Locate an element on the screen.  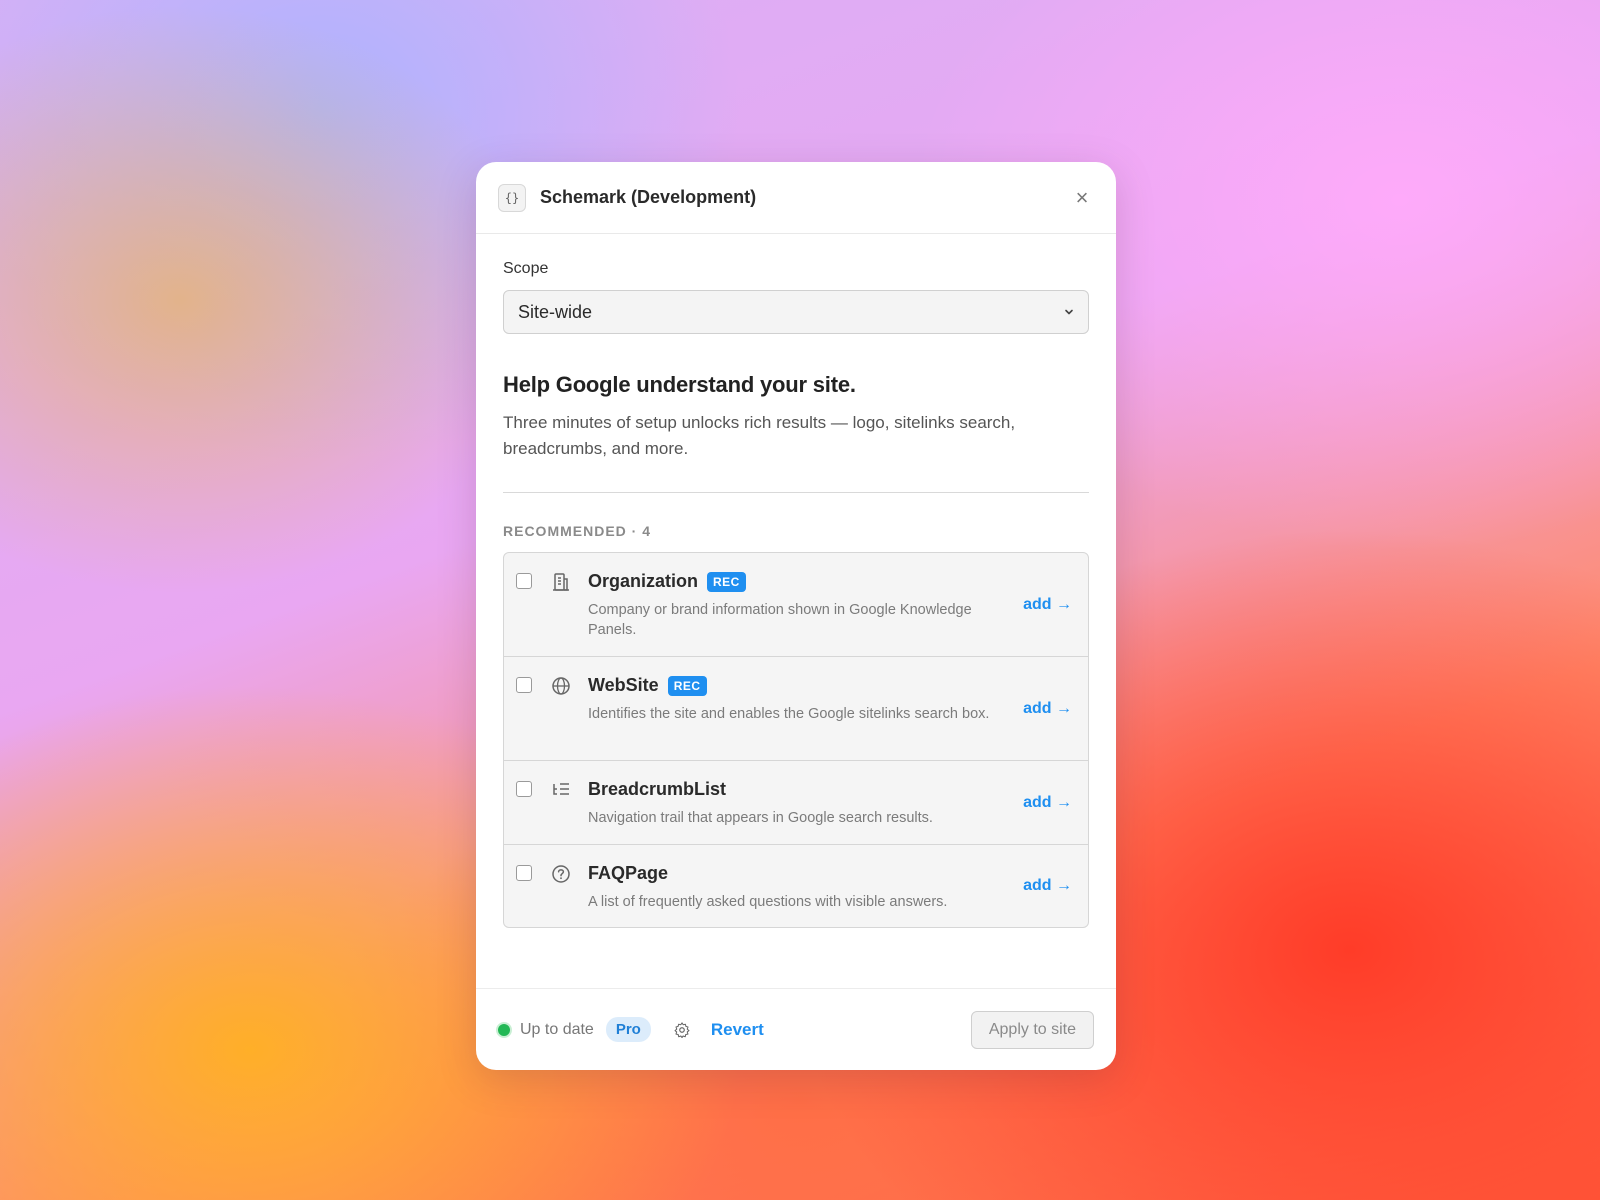
braces-icon: {} is located at coordinates (512, 197).